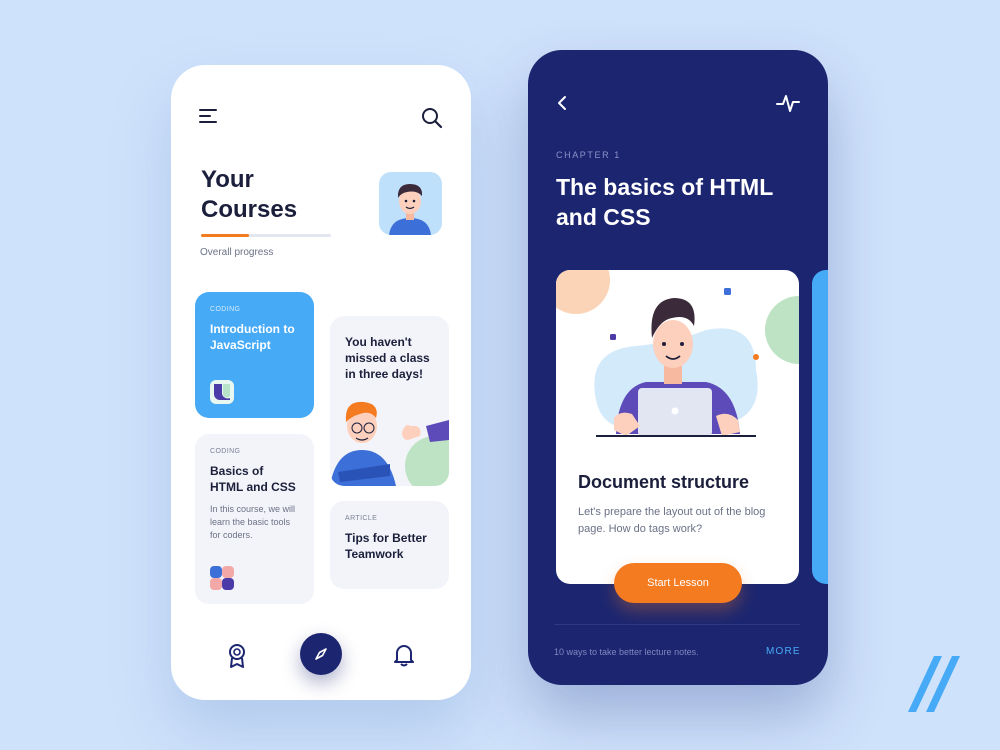 This screenshot has width=1000, height=750. Describe the element at coordinates (252, 337) in the screenshot. I see `card-title: Introduction to JavaScript` at that location.